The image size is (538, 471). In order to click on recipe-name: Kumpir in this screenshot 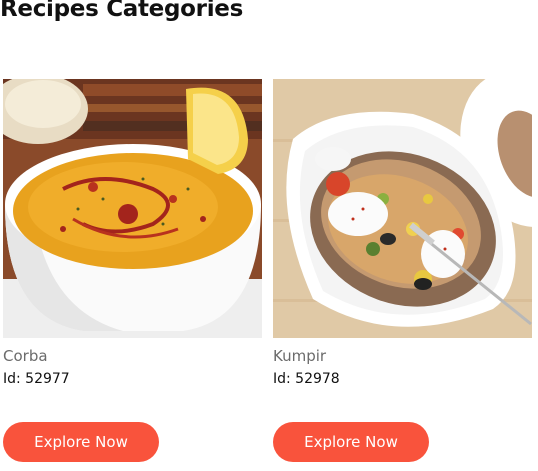, I will do `click(300, 356)`.